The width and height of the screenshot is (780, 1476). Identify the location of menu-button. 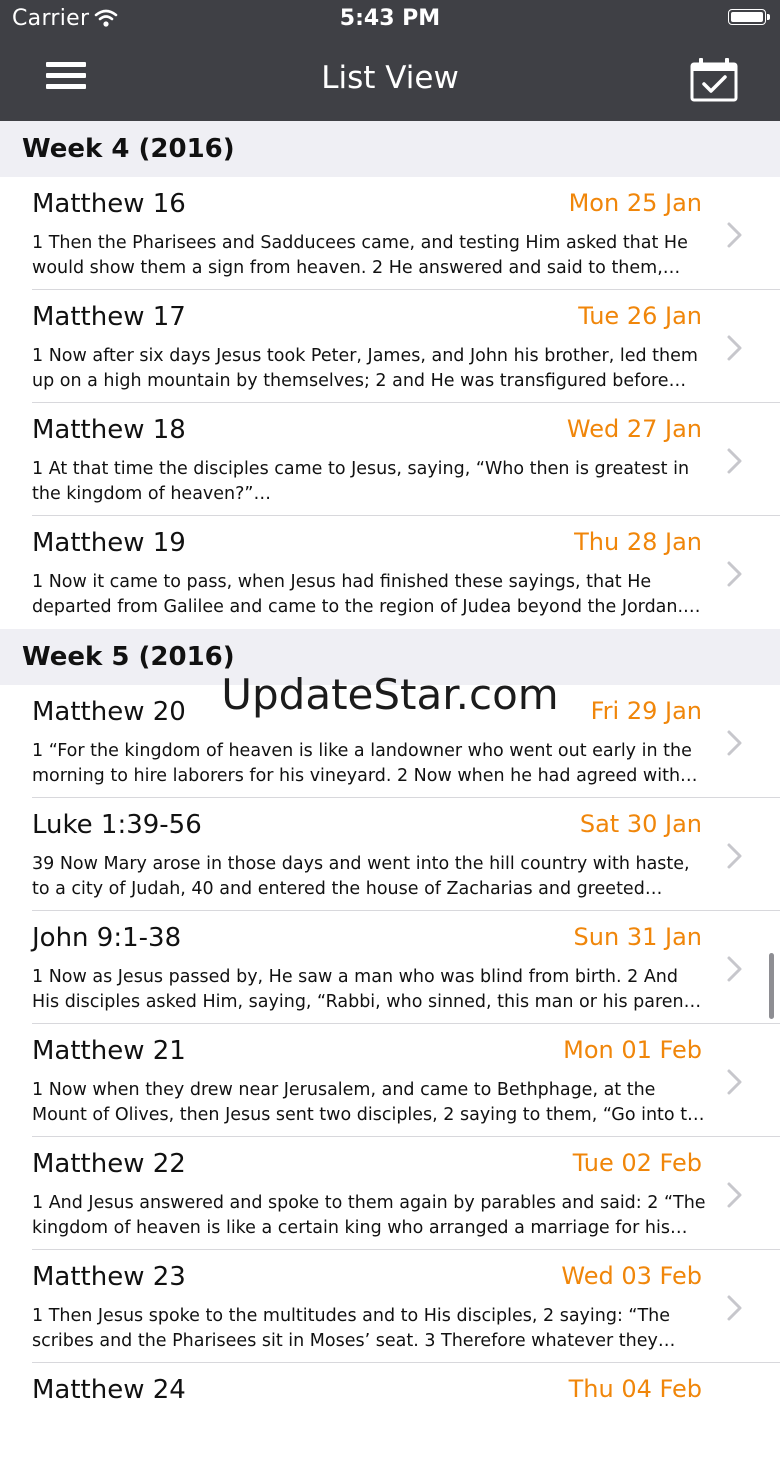
(66, 78).